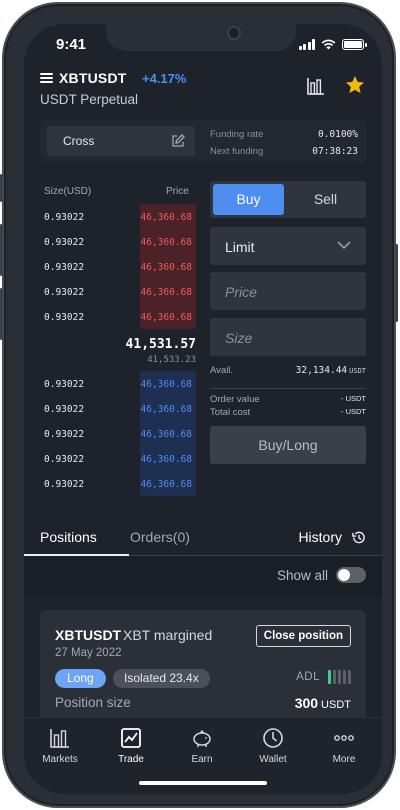 The width and height of the screenshot is (400, 810). I want to click on position-size-unit: USDT, so click(336, 705).